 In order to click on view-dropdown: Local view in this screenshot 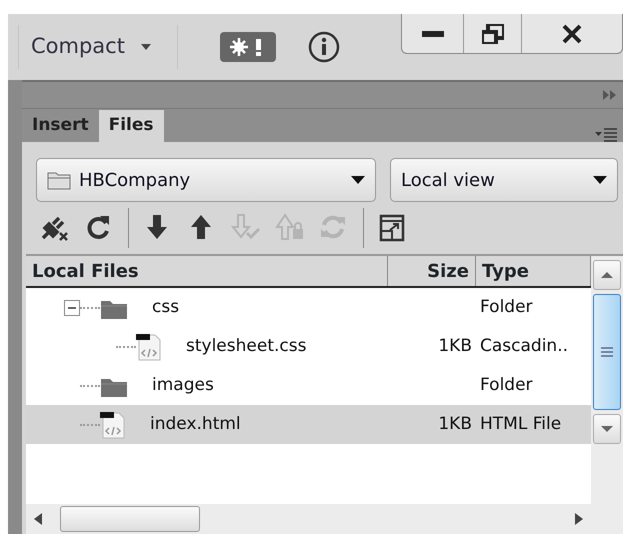, I will do `click(504, 180)`.